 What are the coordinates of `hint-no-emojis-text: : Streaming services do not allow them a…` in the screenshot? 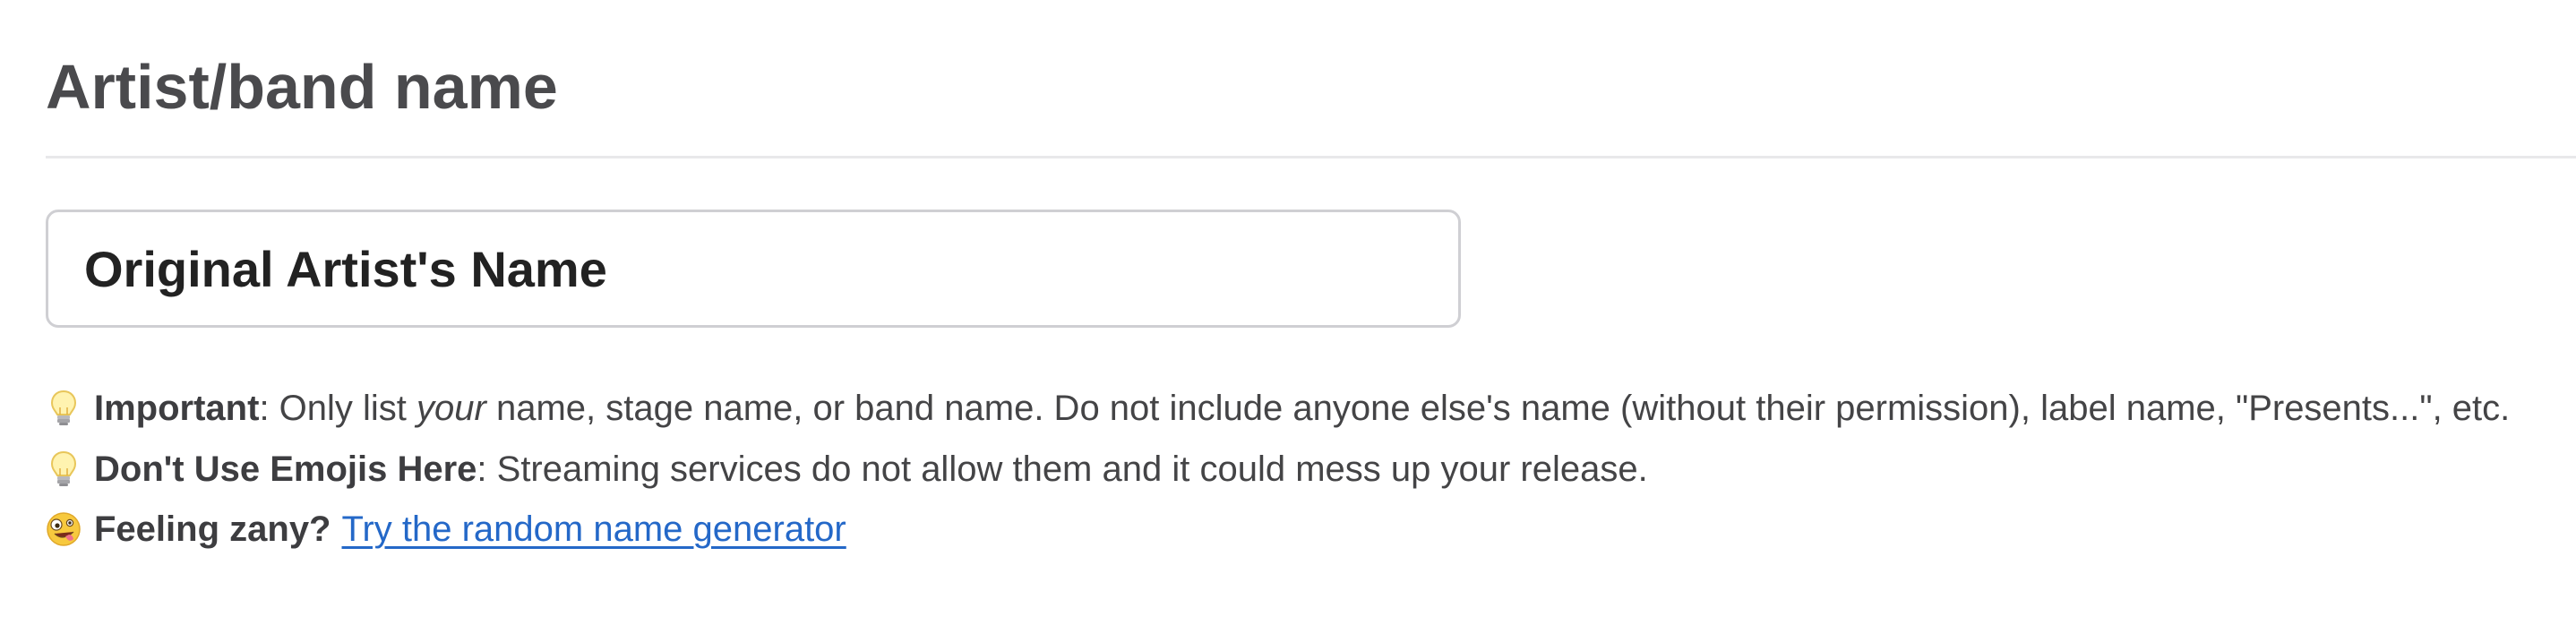 It's located at (1062, 469).